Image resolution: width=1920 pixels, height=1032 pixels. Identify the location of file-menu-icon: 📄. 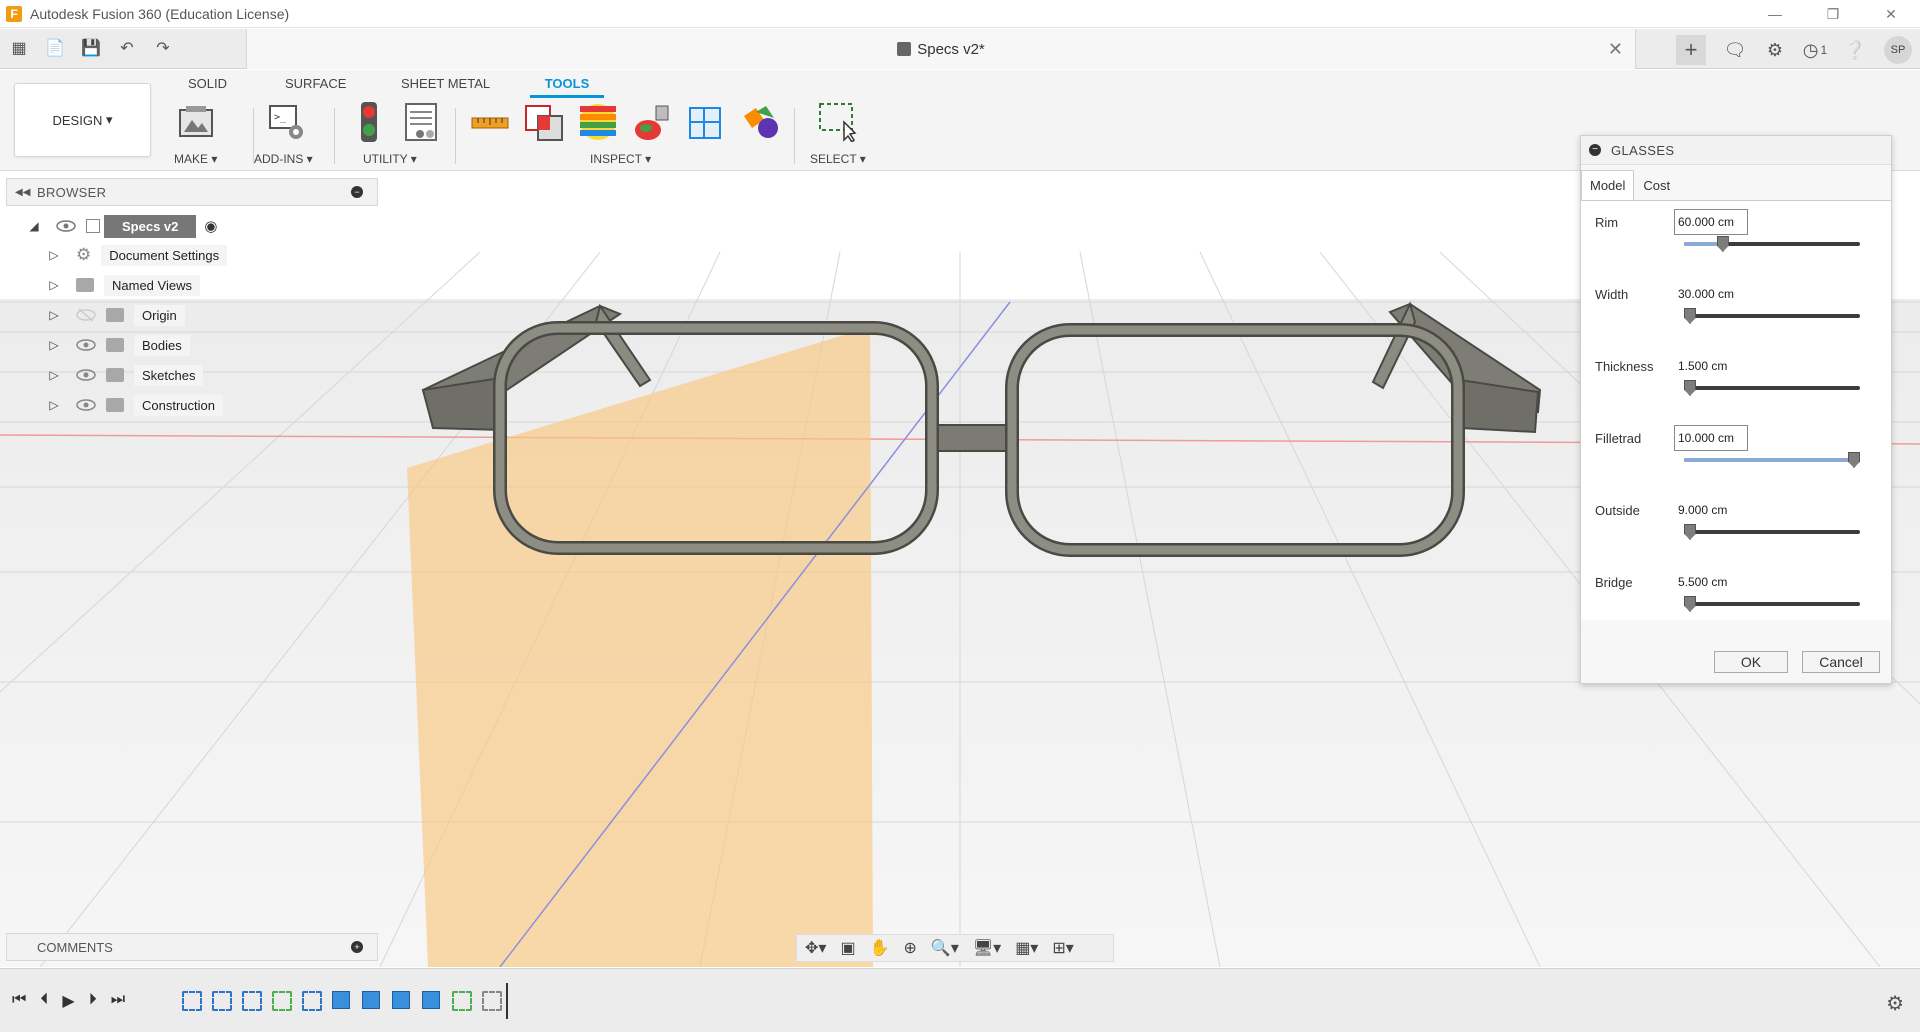
(55, 48).